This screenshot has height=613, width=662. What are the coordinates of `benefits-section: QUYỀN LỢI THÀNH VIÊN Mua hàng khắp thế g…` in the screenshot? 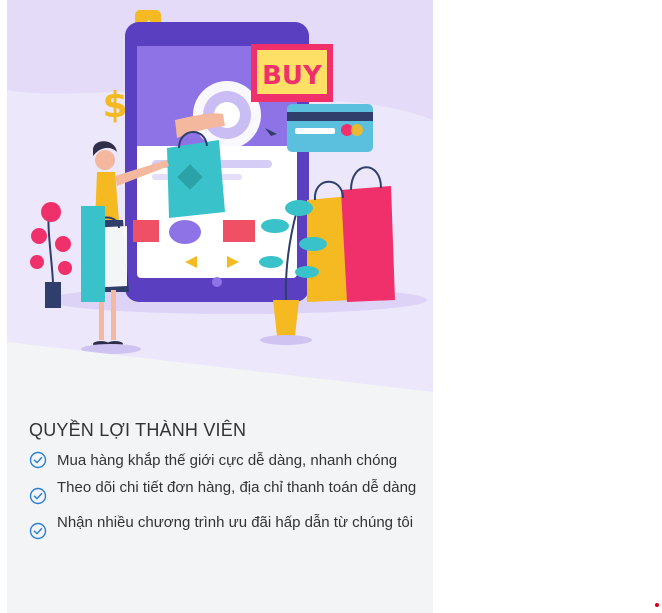 It's located at (226, 484).